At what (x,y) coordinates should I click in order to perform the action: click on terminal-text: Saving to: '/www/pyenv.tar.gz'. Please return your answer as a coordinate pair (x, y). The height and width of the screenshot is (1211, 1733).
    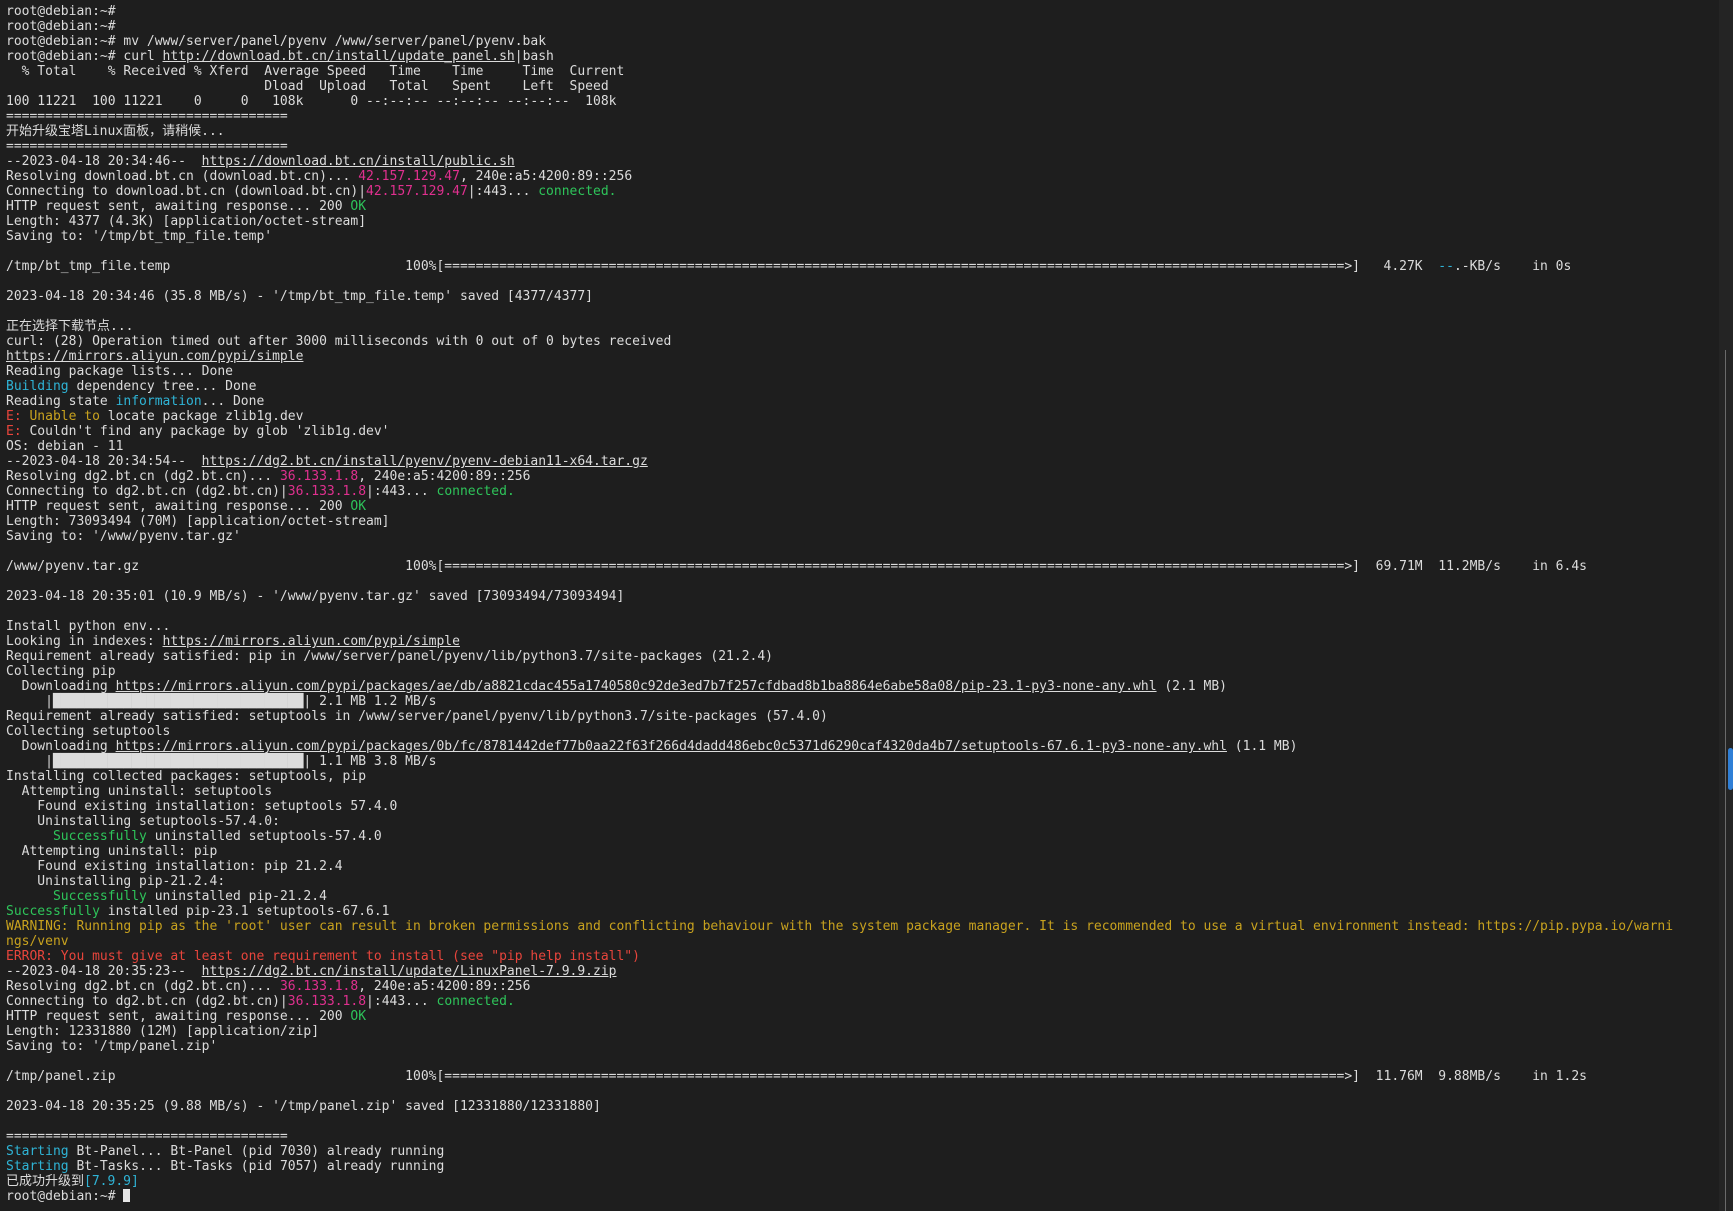
    Looking at the image, I should click on (123, 536).